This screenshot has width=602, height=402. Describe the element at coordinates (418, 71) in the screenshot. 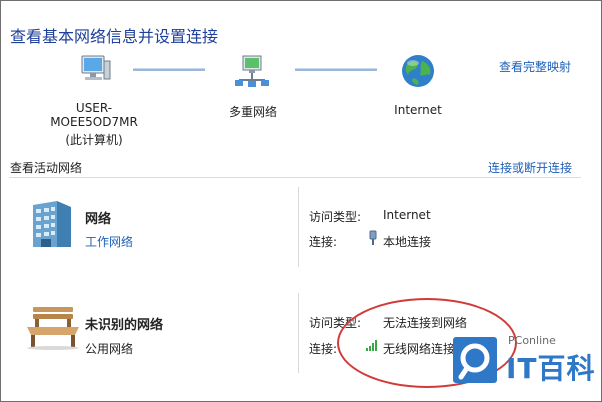

I see `globe-icon` at that location.